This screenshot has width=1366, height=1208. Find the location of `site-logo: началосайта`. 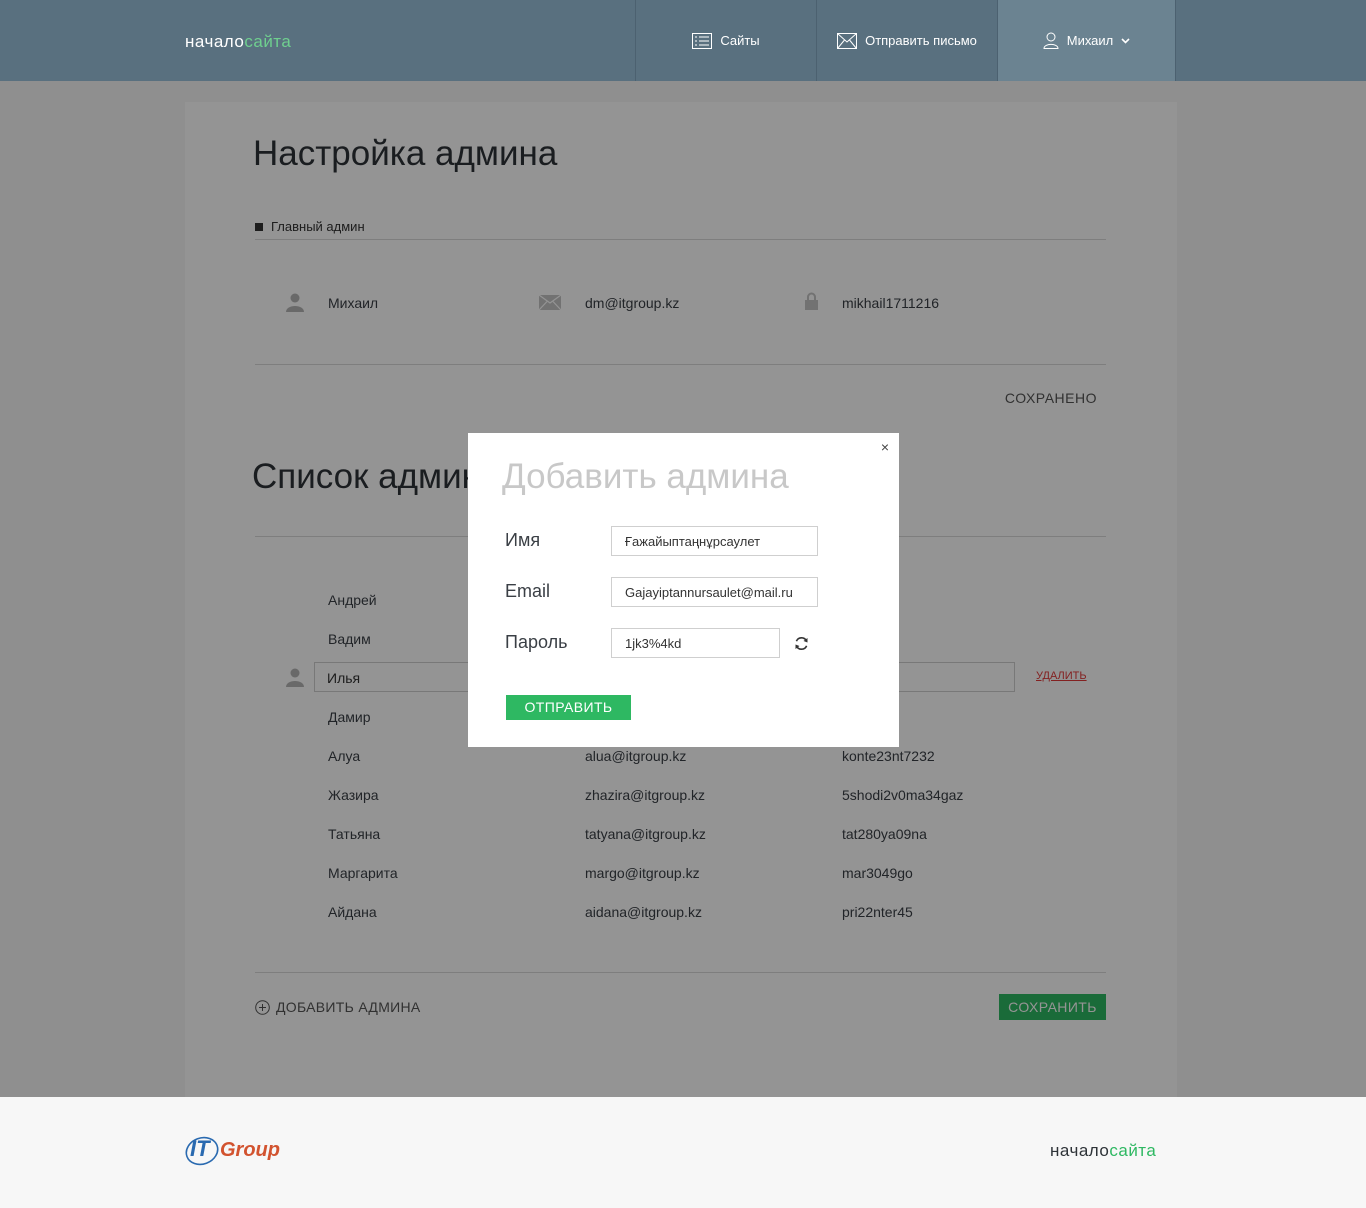

site-logo: началосайта is located at coordinates (238, 42).